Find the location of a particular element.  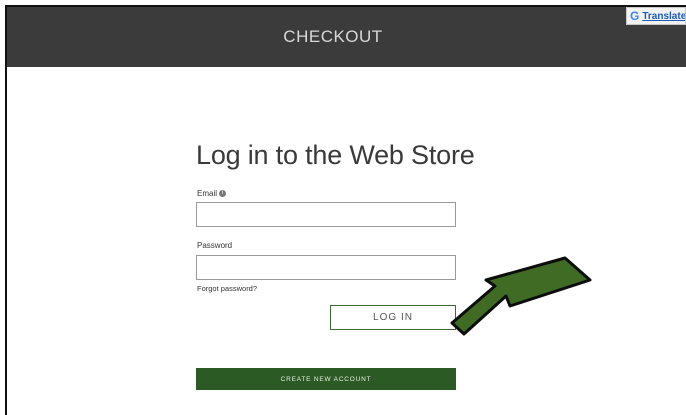

checkout-header: CHECKOUT is located at coordinates (346, 37).